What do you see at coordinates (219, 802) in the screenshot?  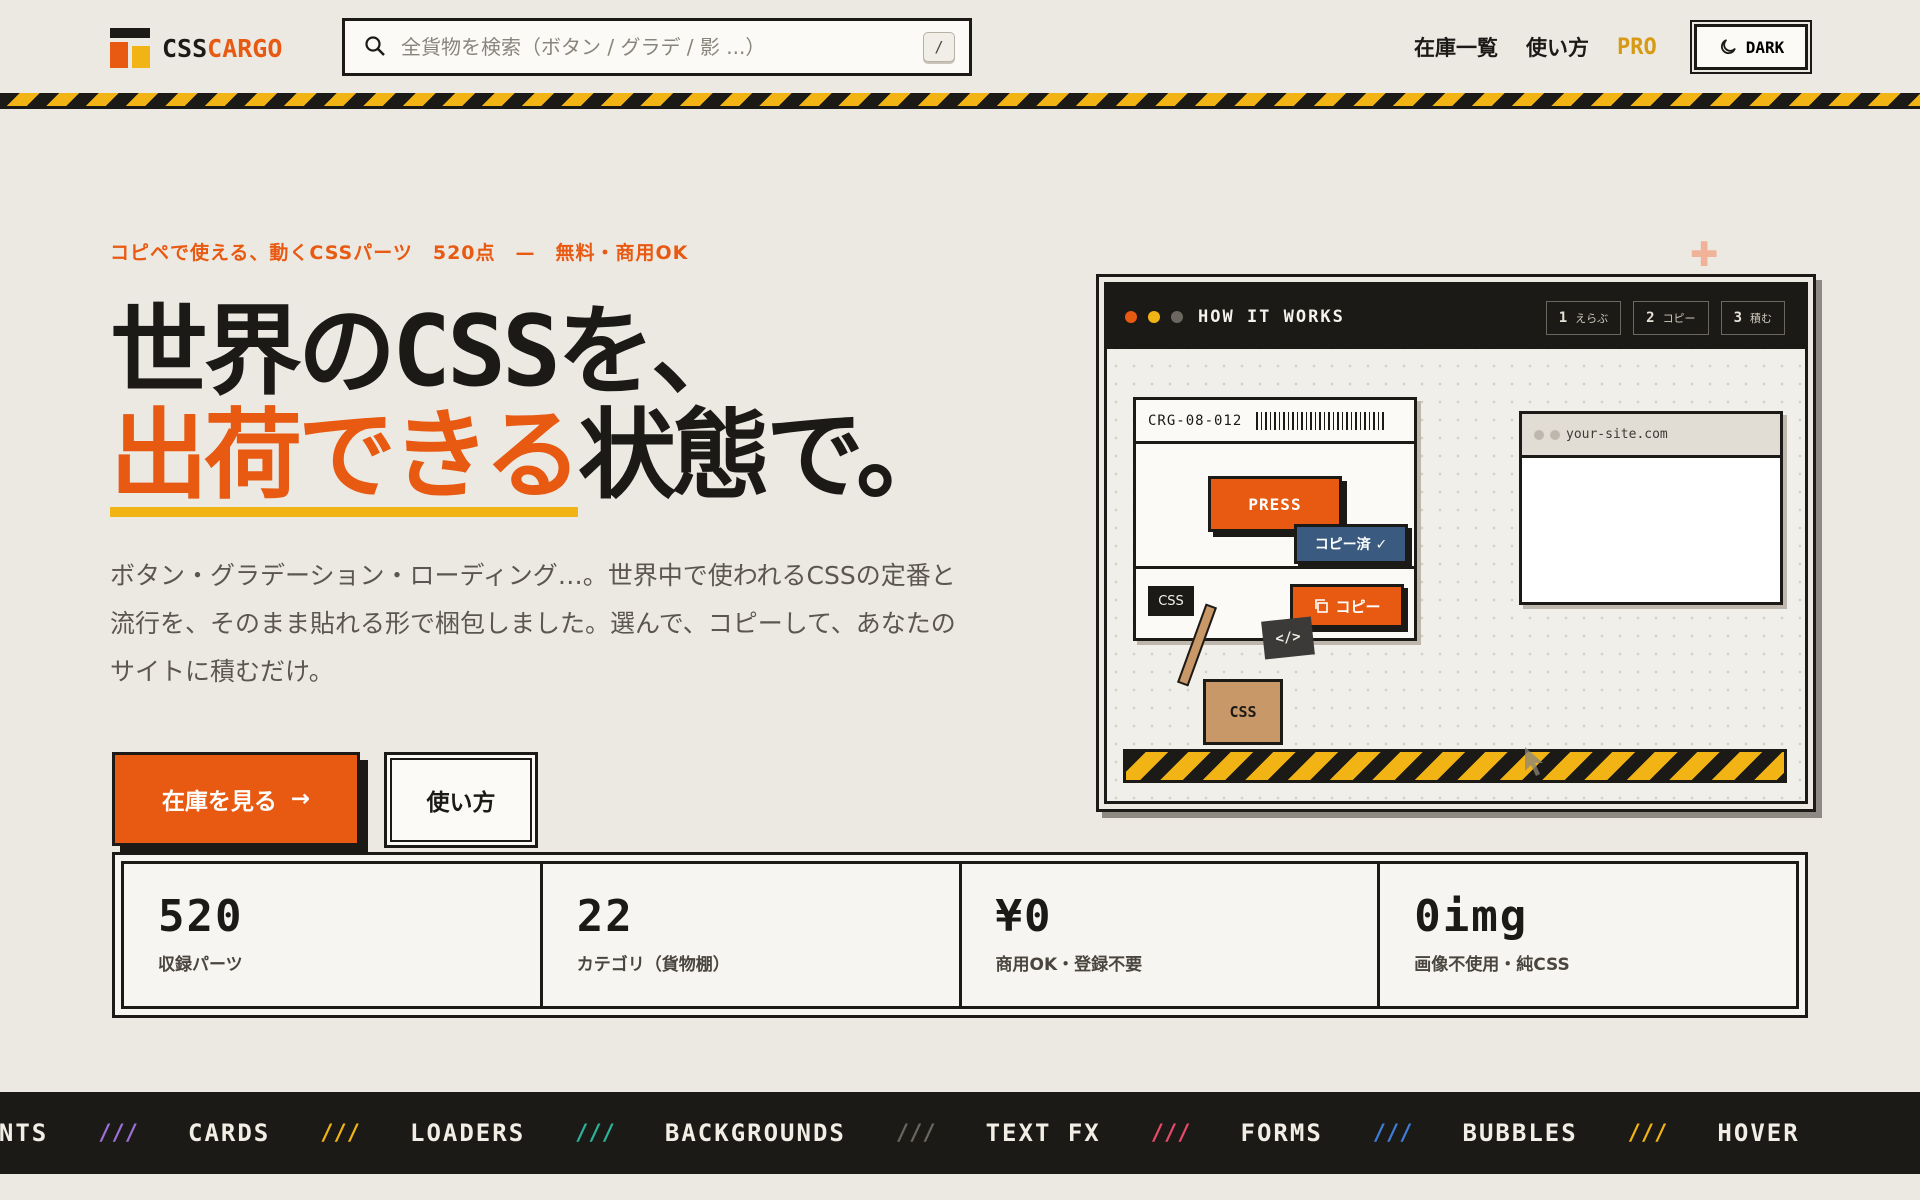 I see `view-inventory-label: 在庫を見る` at bounding box center [219, 802].